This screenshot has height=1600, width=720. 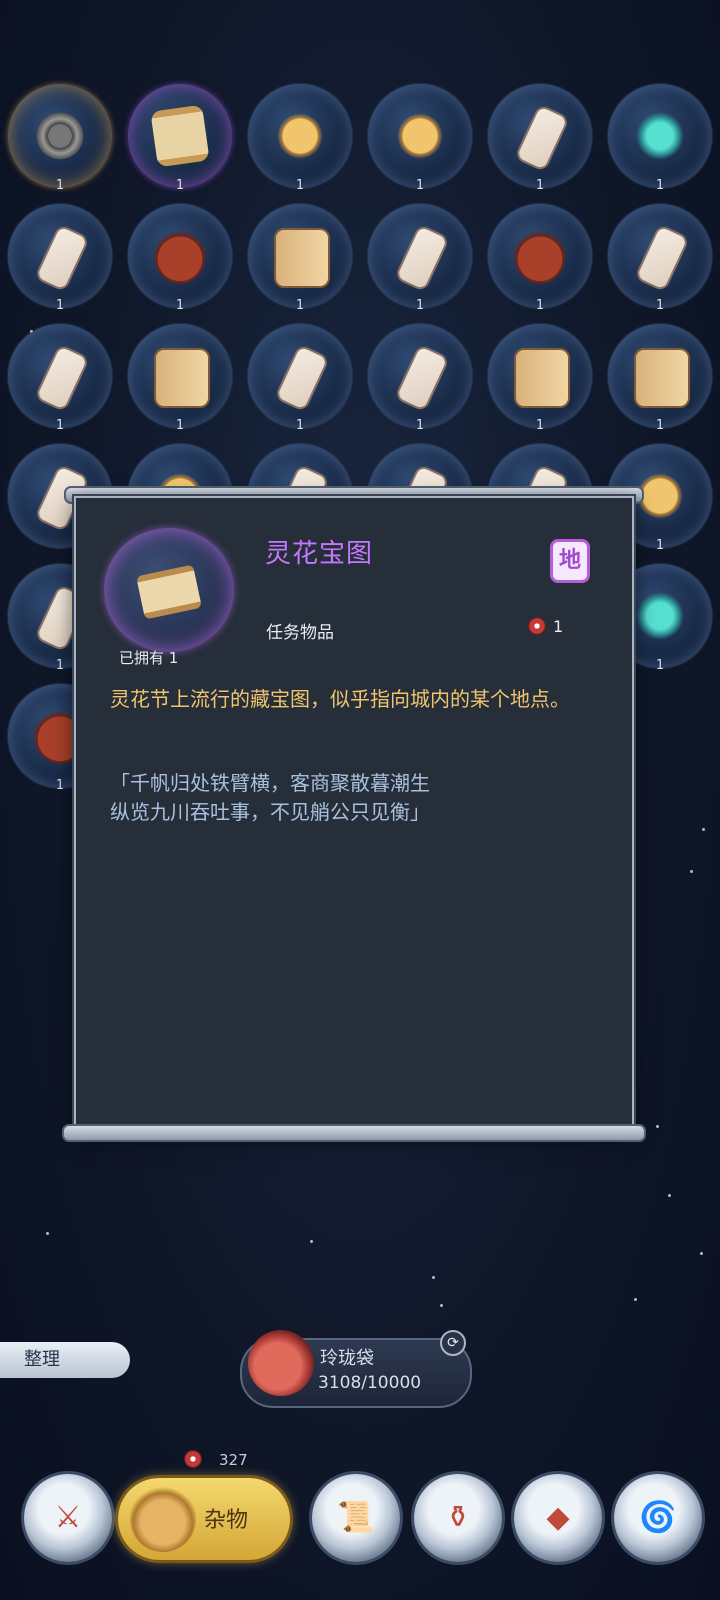 What do you see at coordinates (270, 812) in the screenshot?
I see `poem-line: 纵览九川吞吐事，不见艄公只见衡」` at bounding box center [270, 812].